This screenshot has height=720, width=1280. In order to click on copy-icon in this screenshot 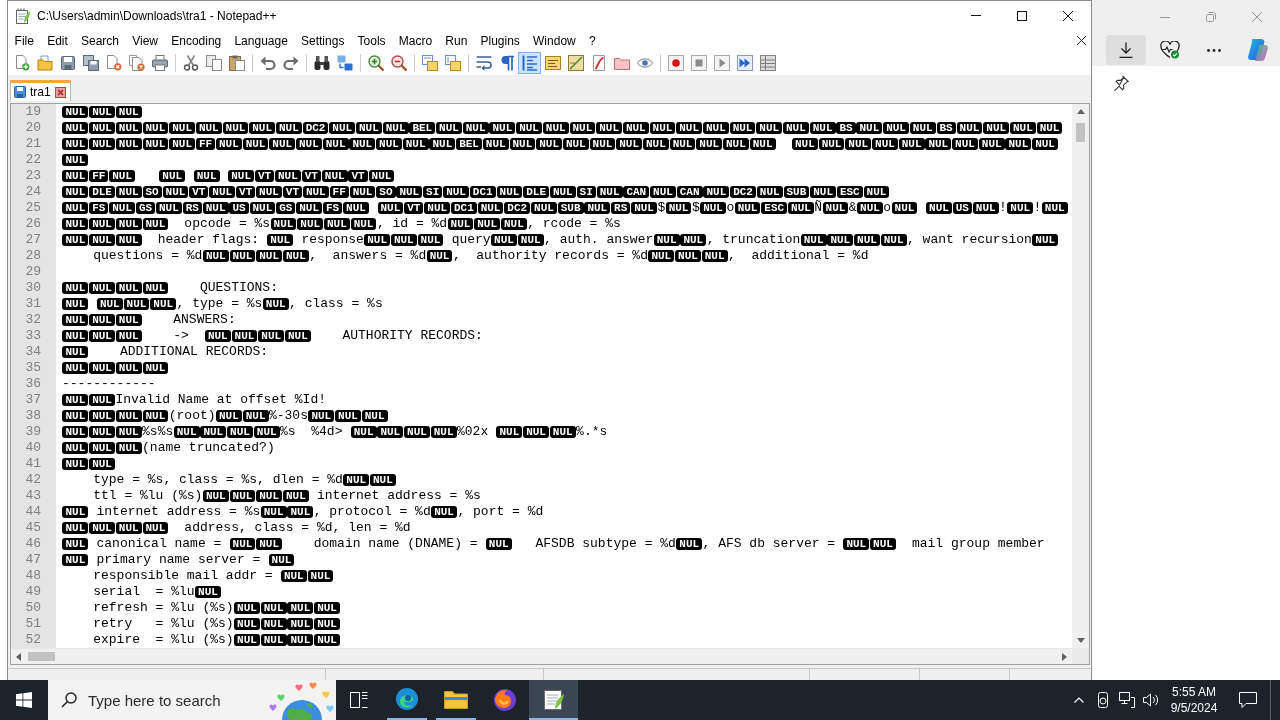, I will do `click(213, 63)`.